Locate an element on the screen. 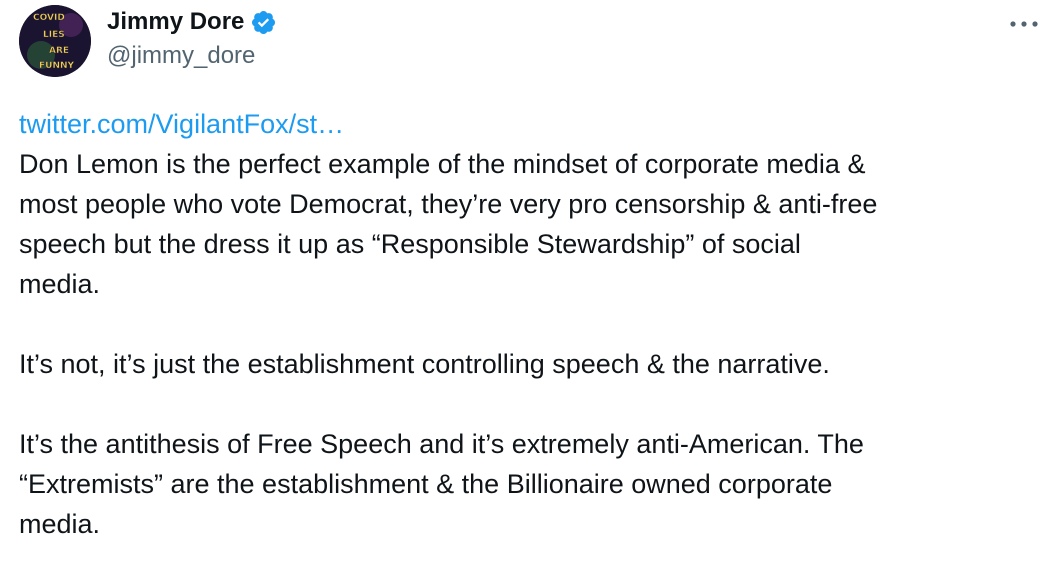  verified-badge-icon is located at coordinates (263, 22).